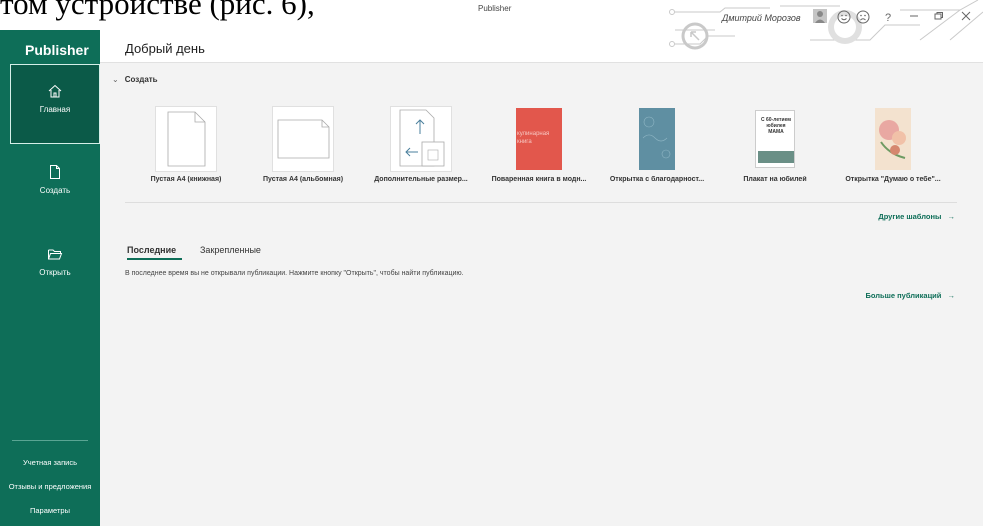  I want to click on user-name: Дмитрий Морозов, so click(761, 18).